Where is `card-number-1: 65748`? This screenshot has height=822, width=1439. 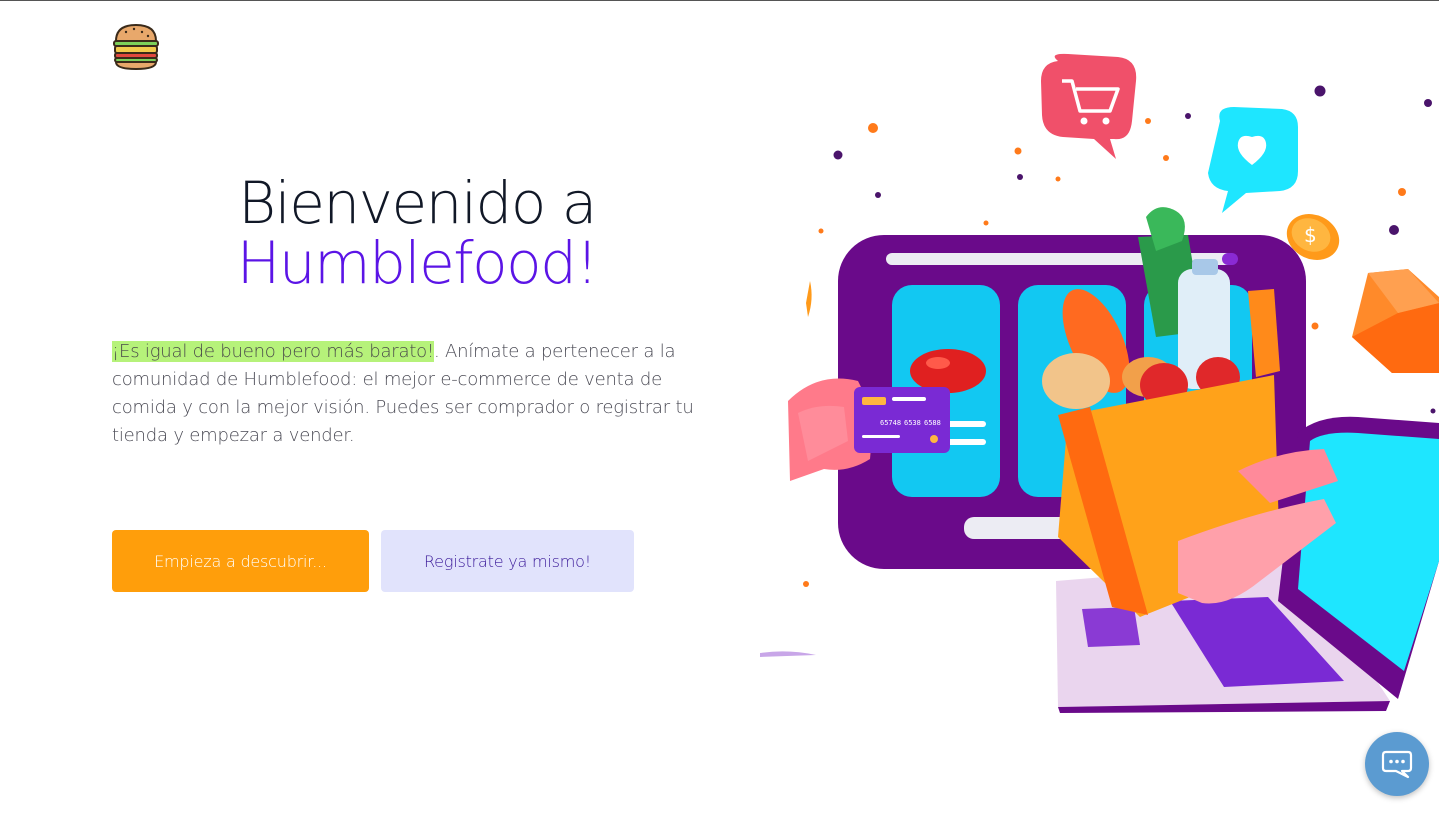
card-number-1: 65748 is located at coordinates (890, 423).